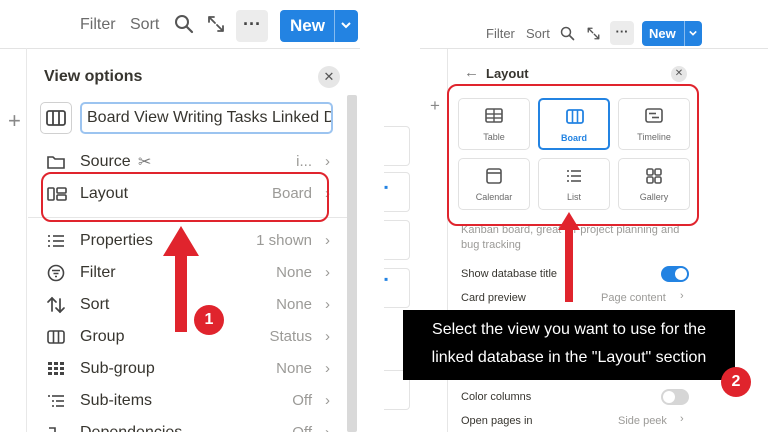  What do you see at coordinates (131, 428) in the screenshot?
I see `option-label: Dependencies` at bounding box center [131, 428].